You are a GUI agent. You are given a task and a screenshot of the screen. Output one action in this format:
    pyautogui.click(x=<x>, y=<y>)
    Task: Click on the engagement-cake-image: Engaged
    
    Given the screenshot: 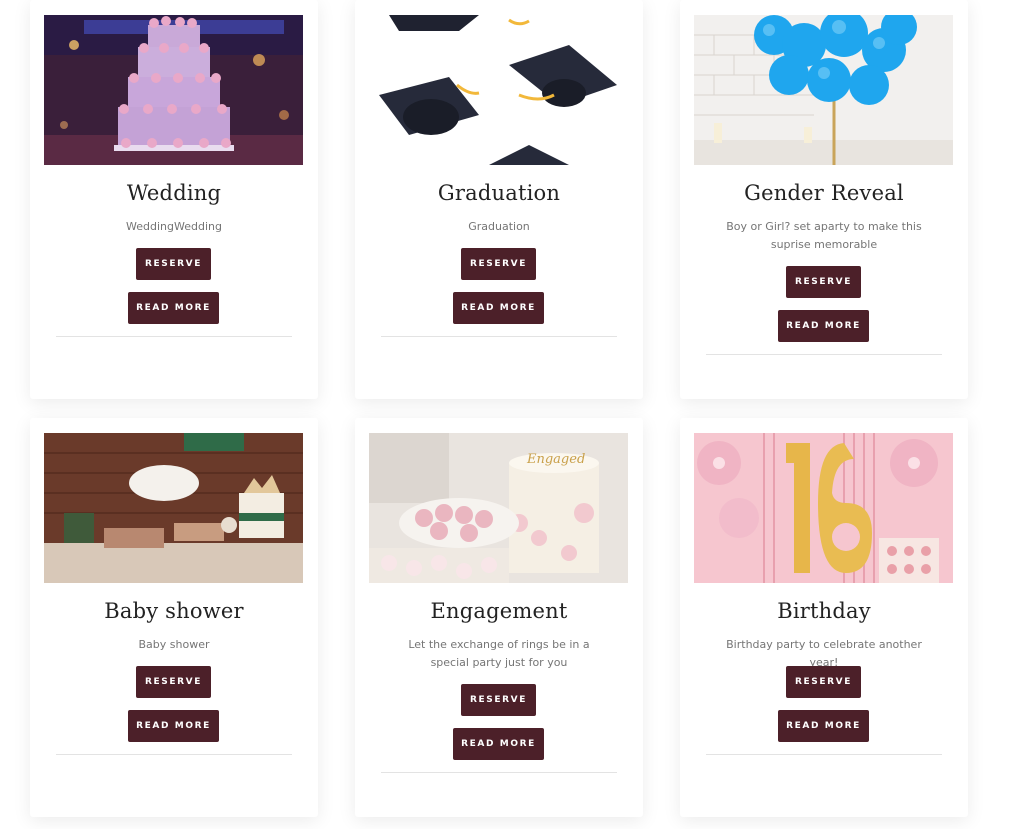 What is the action you would take?
    pyautogui.click(x=498, y=508)
    